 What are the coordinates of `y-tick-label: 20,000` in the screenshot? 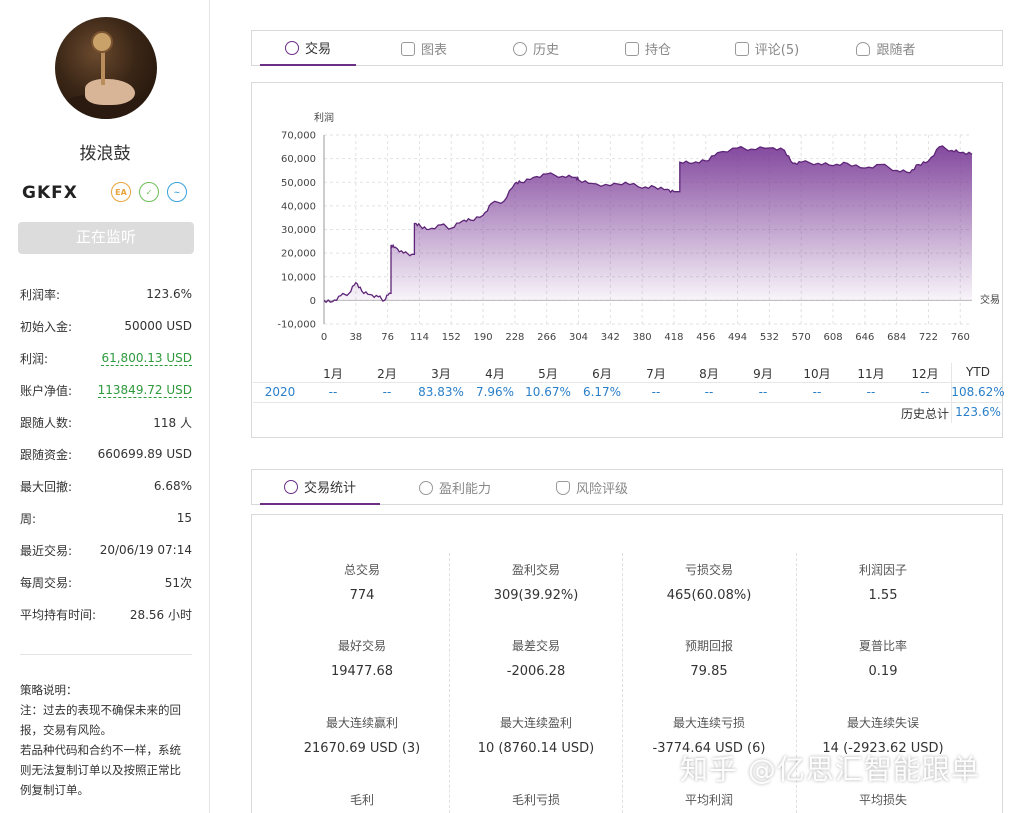 It's located at (298, 254).